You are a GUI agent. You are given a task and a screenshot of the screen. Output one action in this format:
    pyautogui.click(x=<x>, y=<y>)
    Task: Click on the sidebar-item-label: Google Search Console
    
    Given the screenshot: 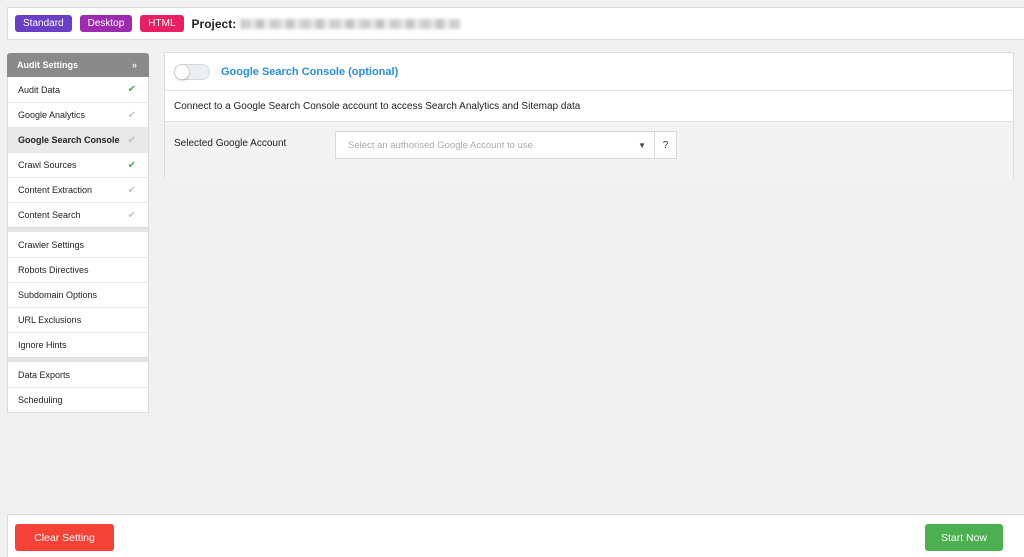 What is the action you would take?
    pyautogui.click(x=69, y=140)
    